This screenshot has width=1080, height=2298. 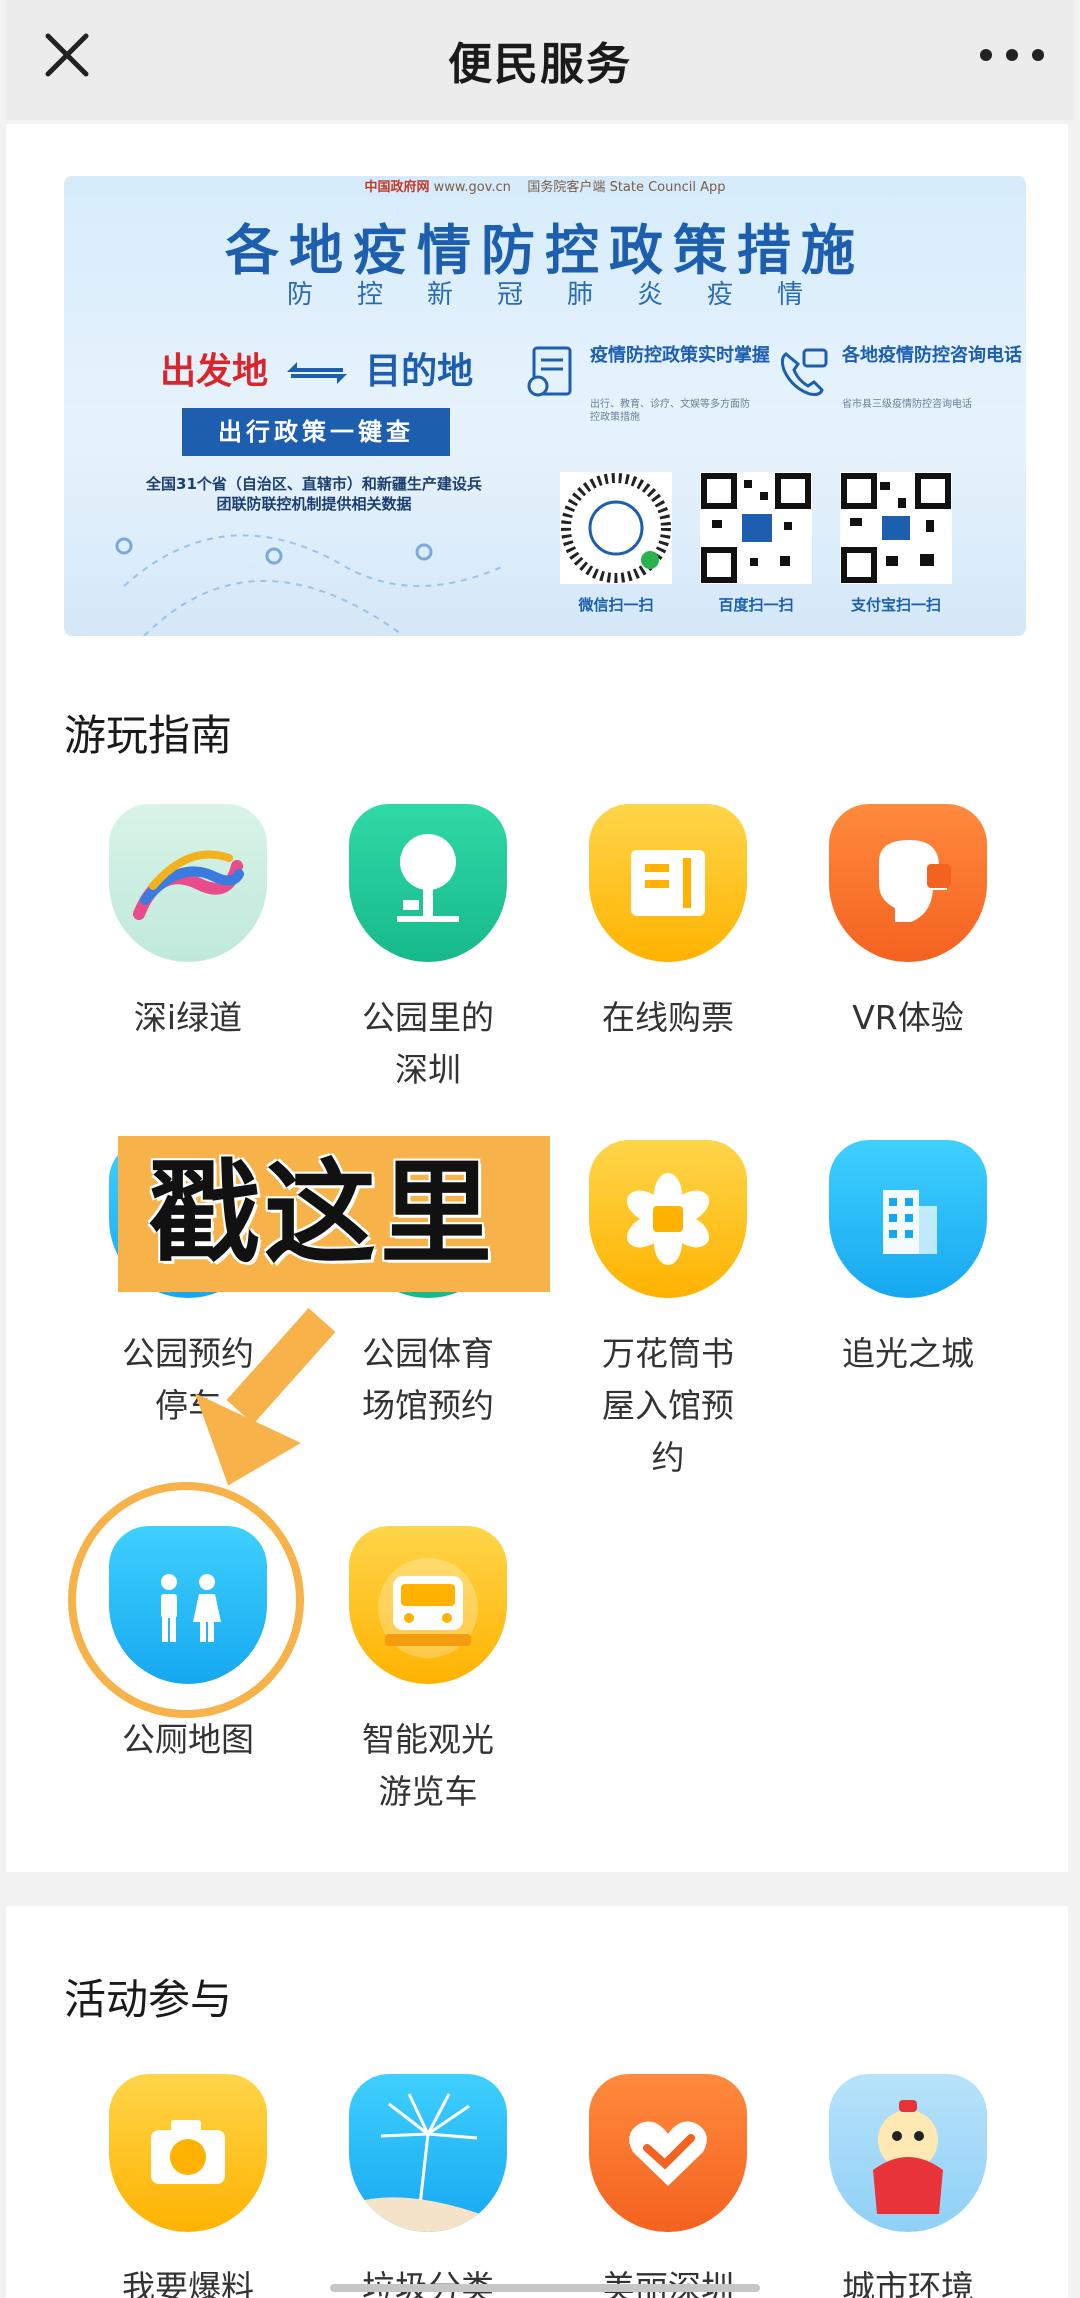 I want to click on app-report: 我要爆料, so click(x=188, y=2186).